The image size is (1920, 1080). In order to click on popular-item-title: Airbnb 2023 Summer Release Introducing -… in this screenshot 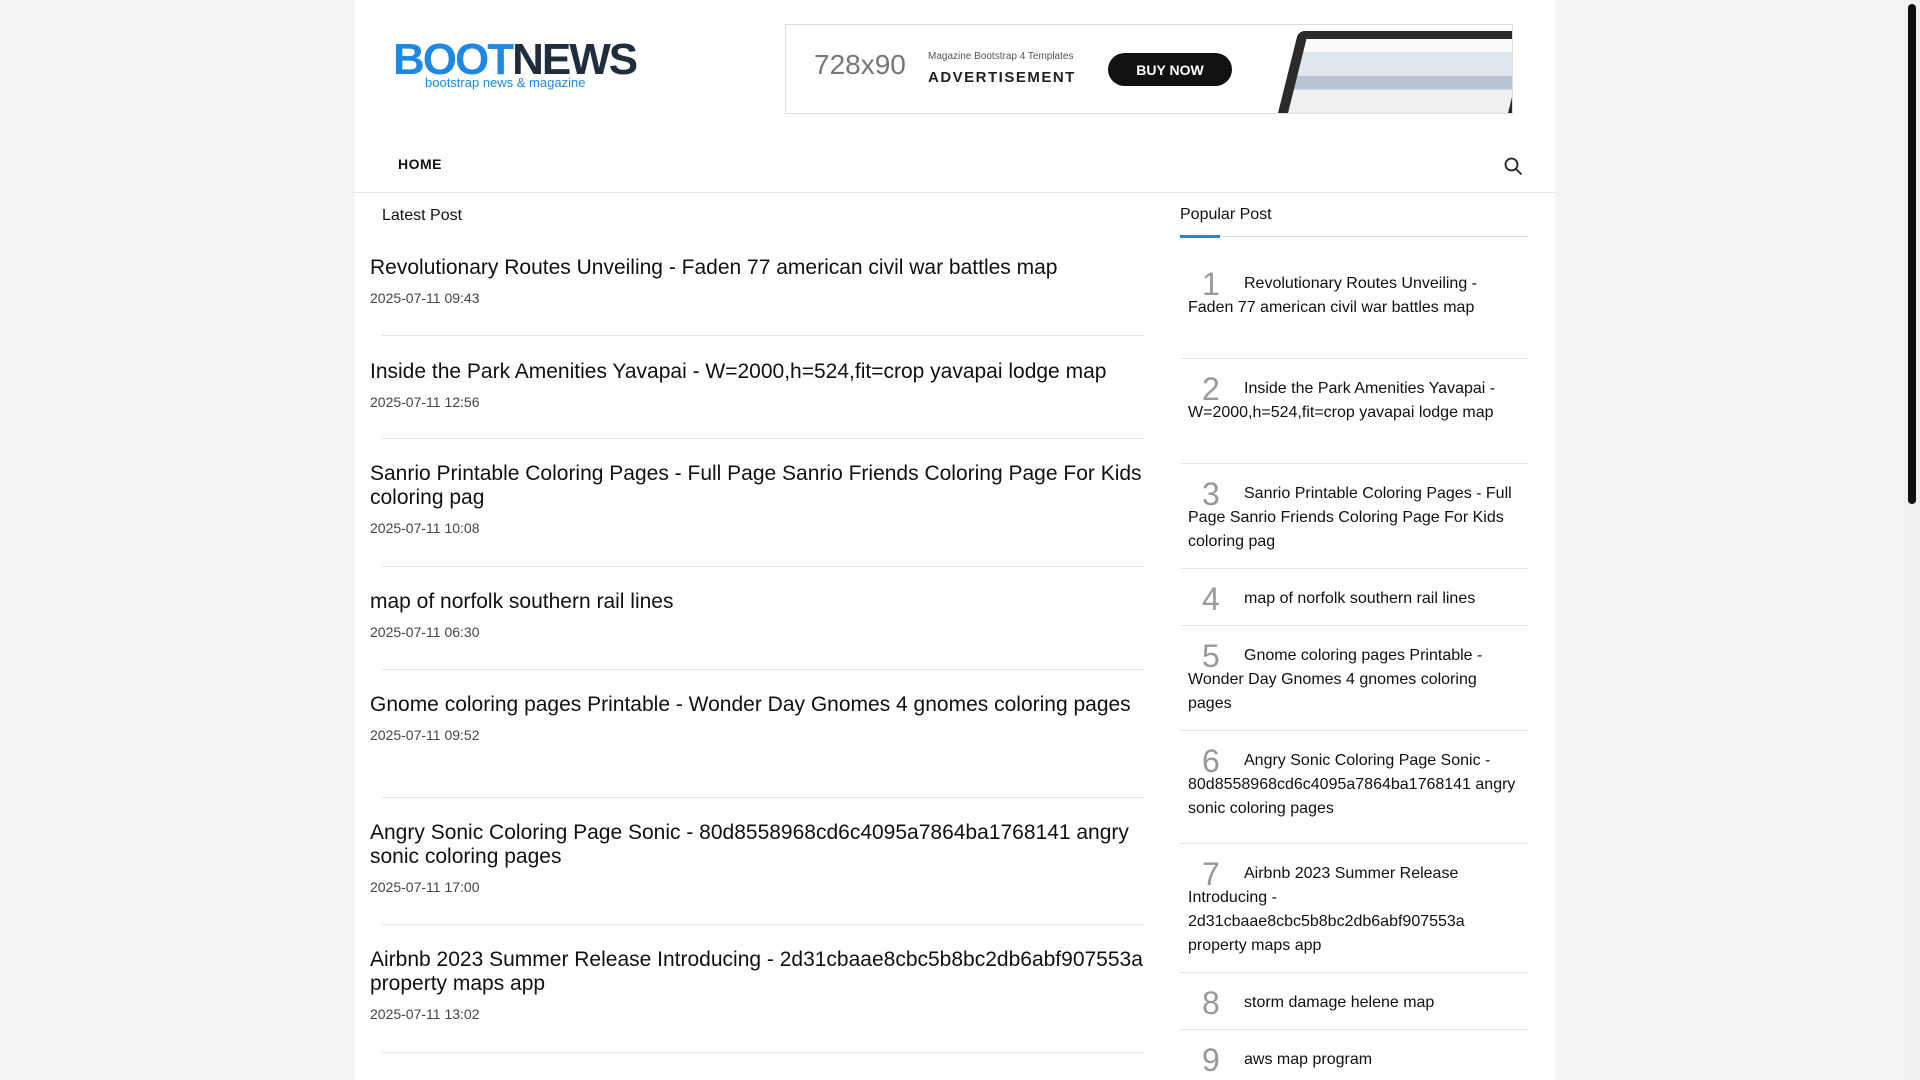, I will do `click(1353, 910)`.